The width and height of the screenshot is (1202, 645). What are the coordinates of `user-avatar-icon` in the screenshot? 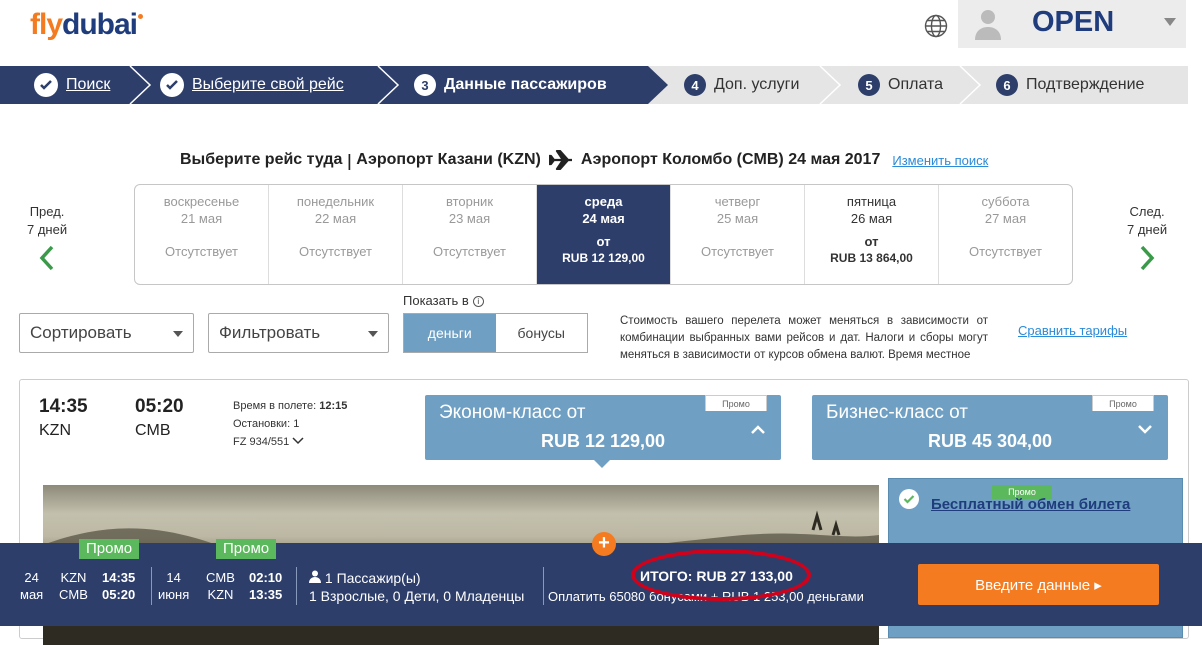 It's located at (988, 25).